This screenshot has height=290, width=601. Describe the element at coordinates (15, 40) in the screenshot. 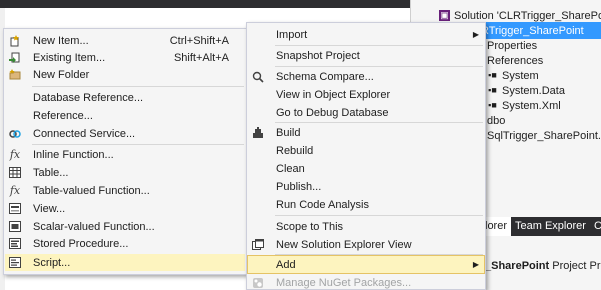

I see `new-item-icon` at that location.